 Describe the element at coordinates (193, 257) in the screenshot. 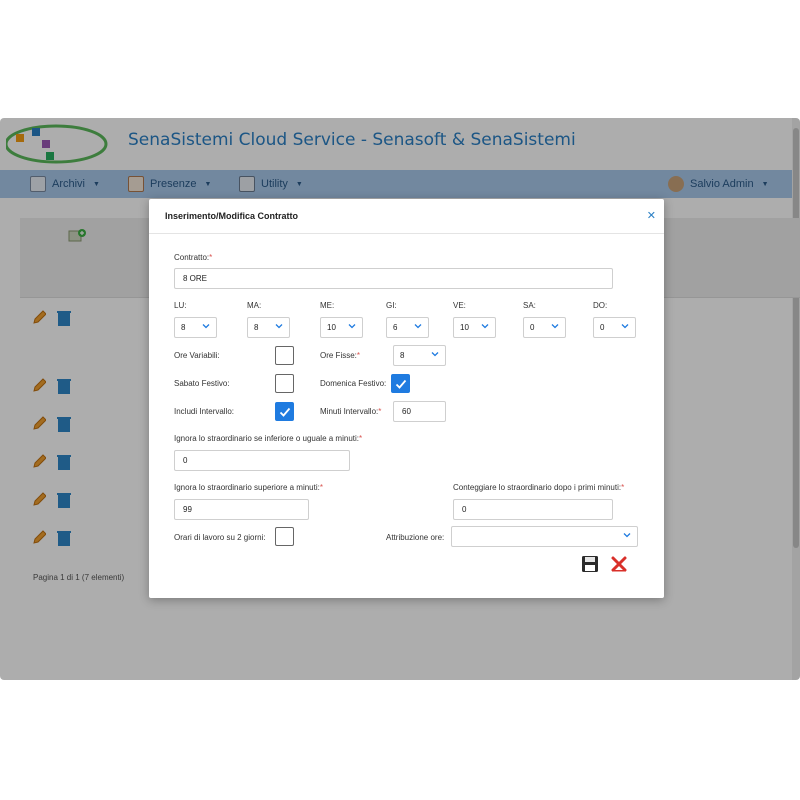

I see `contratto-label: Contratto:*` at that location.